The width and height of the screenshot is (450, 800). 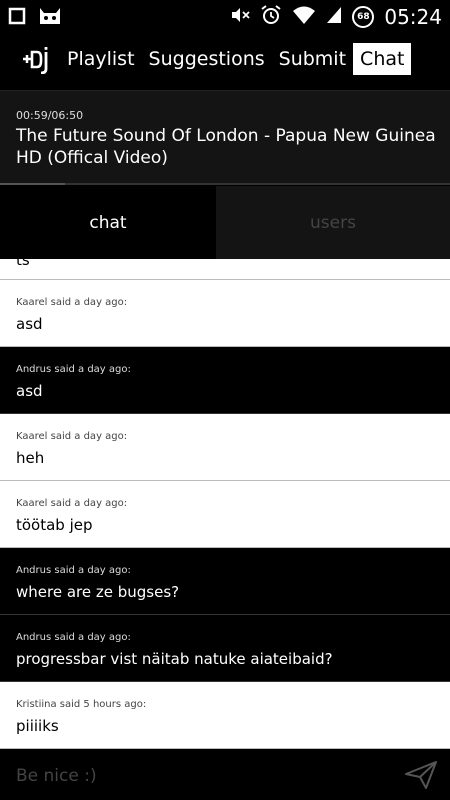 What do you see at coordinates (225, 715) in the screenshot?
I see `chat-message: Kristiina said 5 hours ago: piiiiks` at bounding box center [225, 715].